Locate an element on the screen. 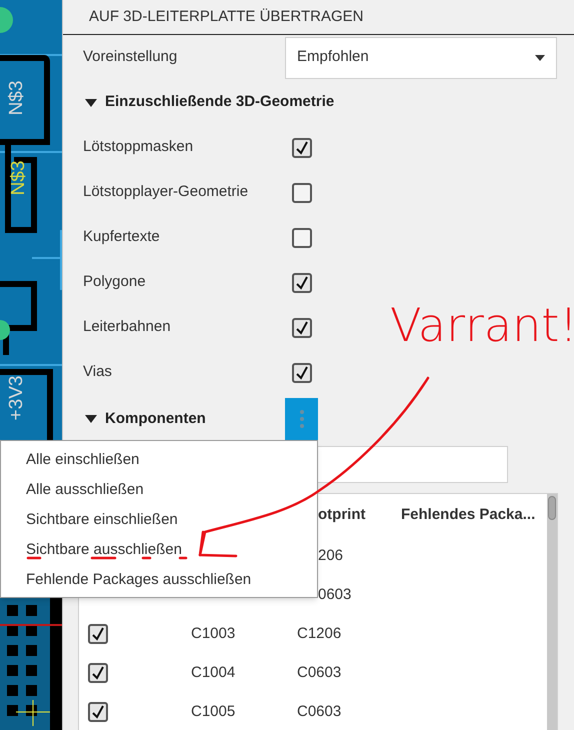 The image size is (574, 730). option-label: Lötstopplayer-Geometrie is located at coordinates (166, 192).